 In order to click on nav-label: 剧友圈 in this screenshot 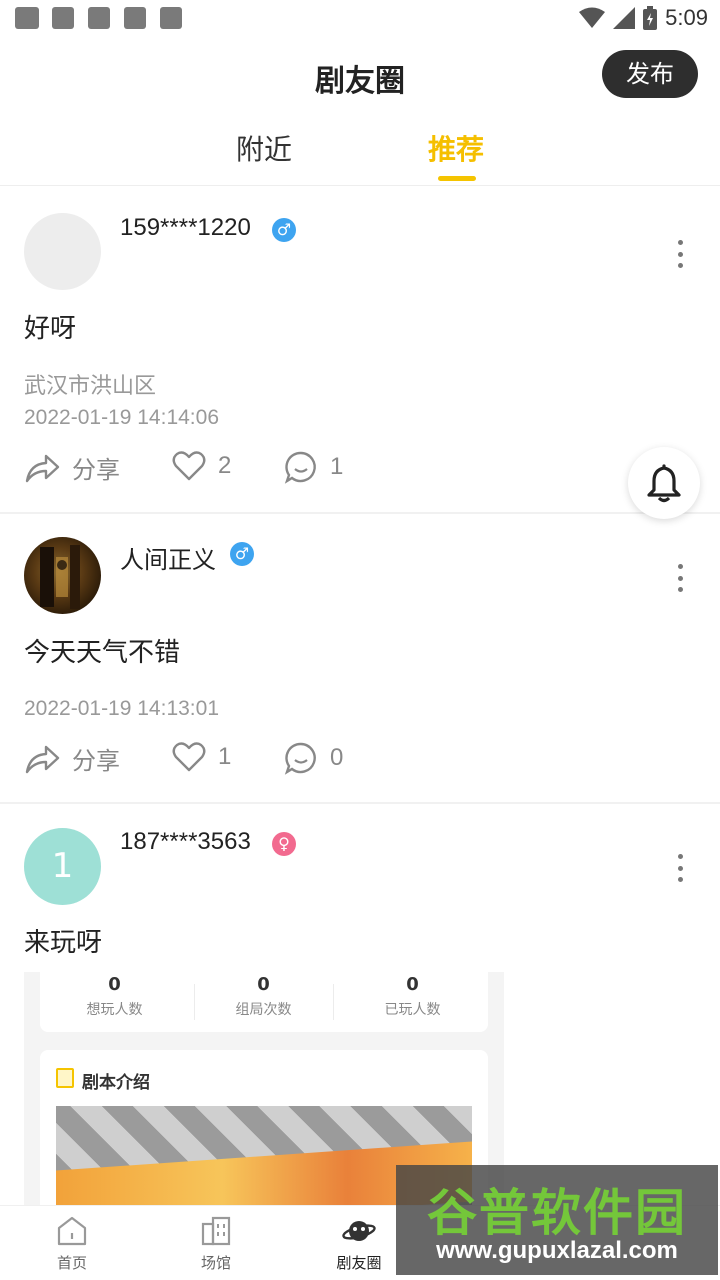, I will do `click(359, 1263)`.